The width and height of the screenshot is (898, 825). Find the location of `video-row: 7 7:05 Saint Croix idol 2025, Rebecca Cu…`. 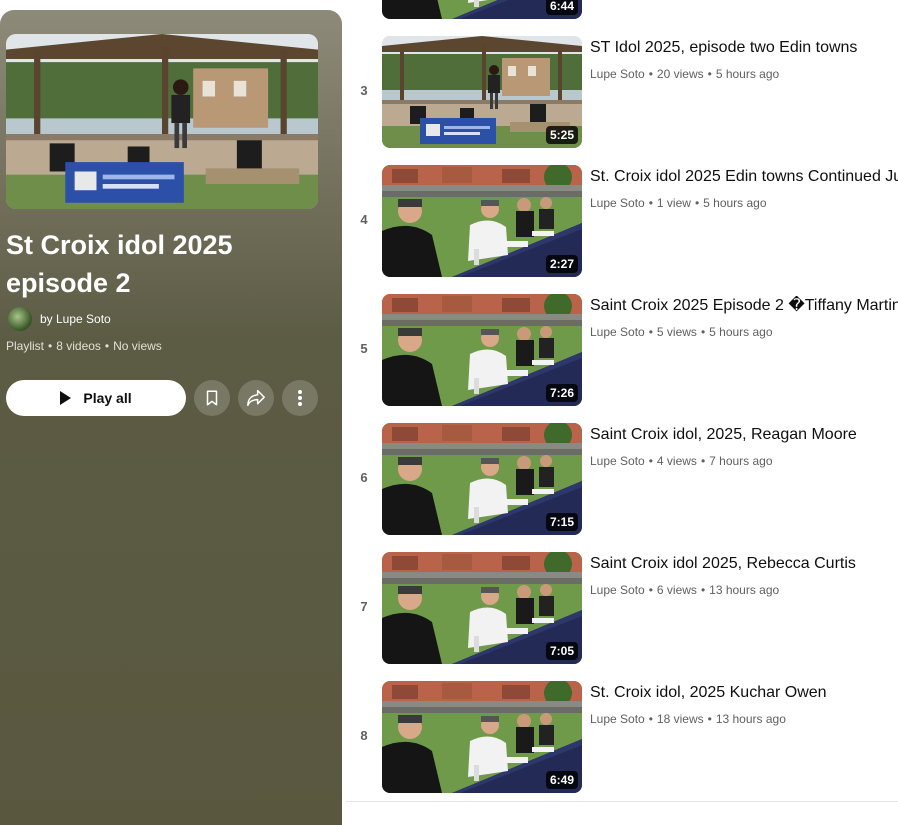

video-row: 7 7:05 Saint Croix idol 2025, Rebecca Cu… is located at coordinates (625, 616).